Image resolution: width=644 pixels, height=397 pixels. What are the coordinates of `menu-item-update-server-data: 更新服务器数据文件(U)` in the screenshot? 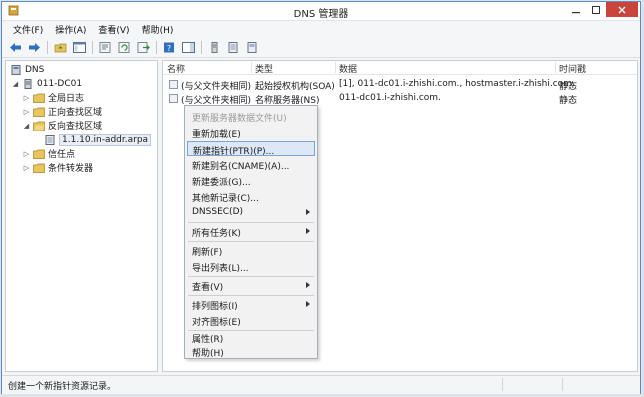 It's located at (251, 116).